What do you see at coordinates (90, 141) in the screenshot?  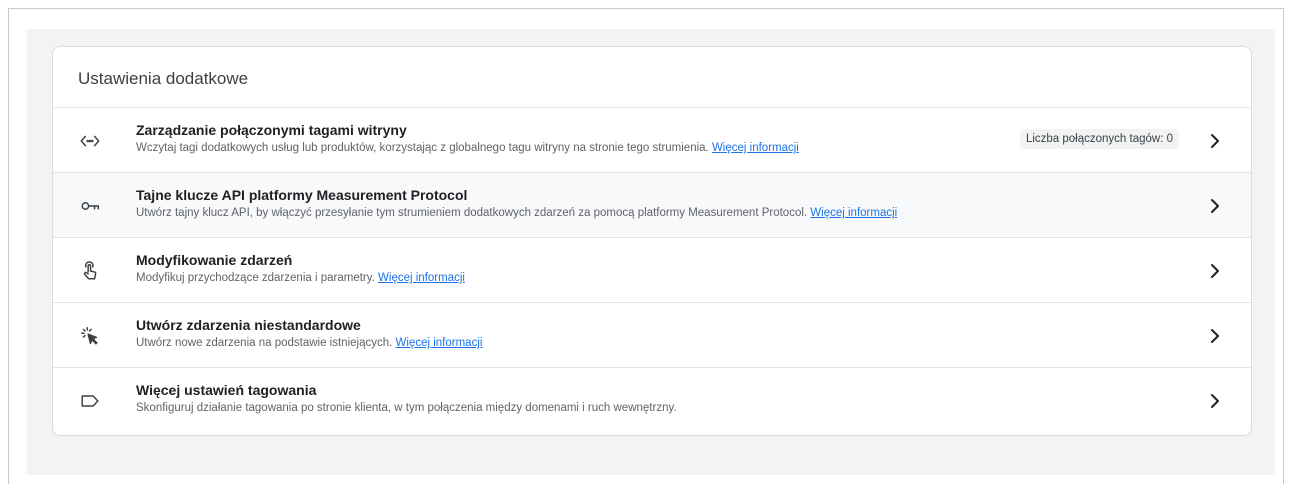 I see `code-tag-icon` at bounding box center [90, 141].